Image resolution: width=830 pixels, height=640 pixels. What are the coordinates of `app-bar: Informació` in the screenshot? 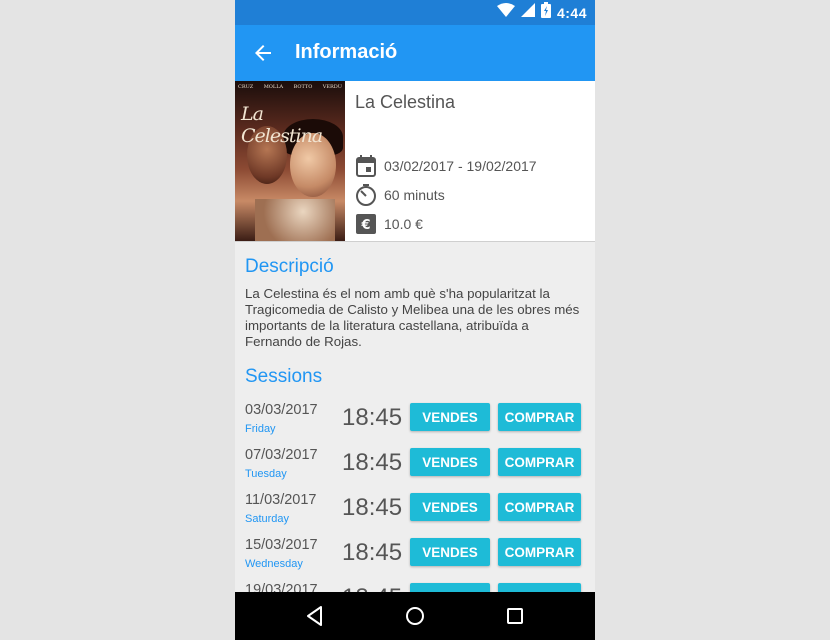 It's located at (415, 53).